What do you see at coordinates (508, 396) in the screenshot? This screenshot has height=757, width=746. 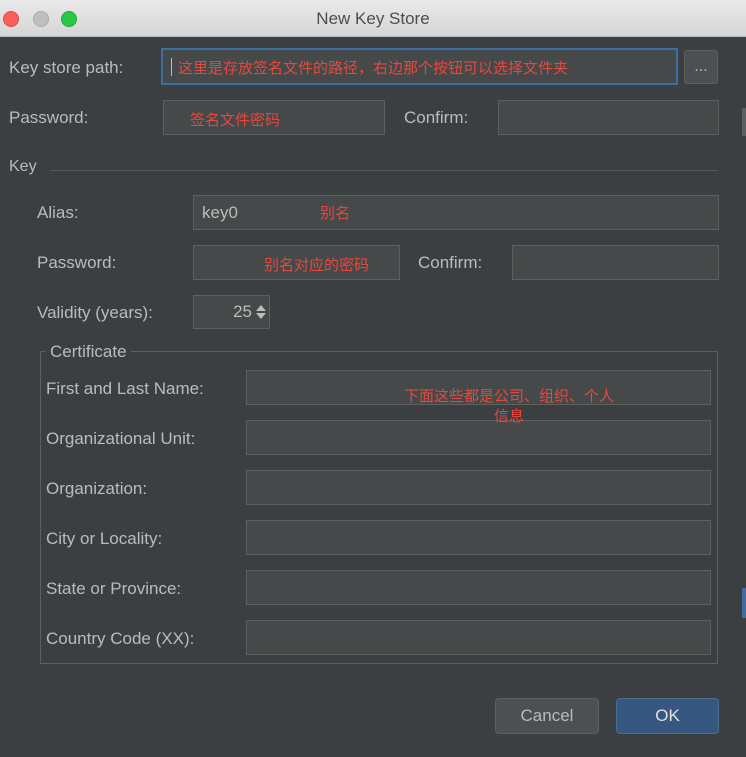 I see `certificate-annotation-line1: 下面这些都是公司、组织、个人` at bounding box center [508, 396].